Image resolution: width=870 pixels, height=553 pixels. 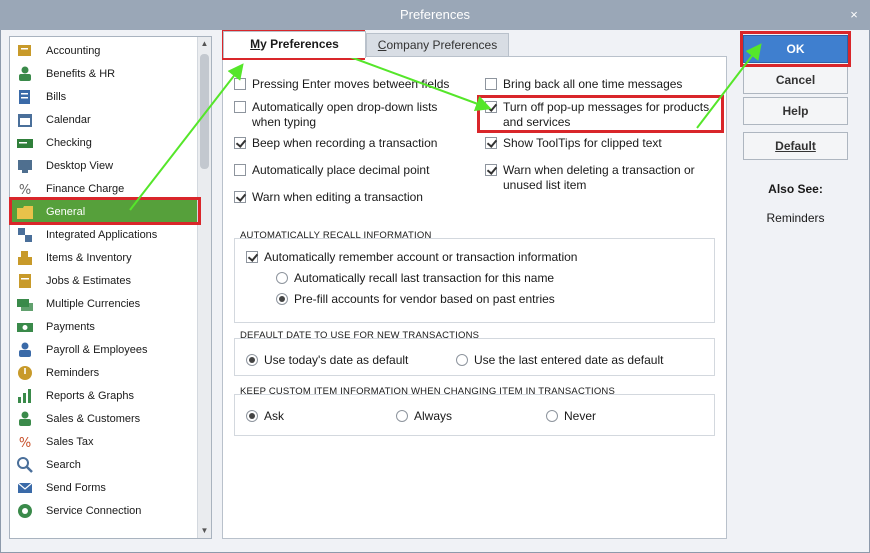 I want to click on service-connection-icon, so click(x=25, y=511).